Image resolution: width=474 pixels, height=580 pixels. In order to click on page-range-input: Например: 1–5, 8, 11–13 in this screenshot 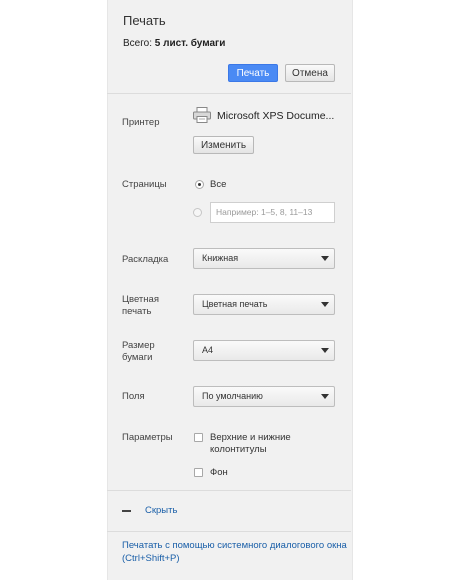, I will do `click(272, 212)`.